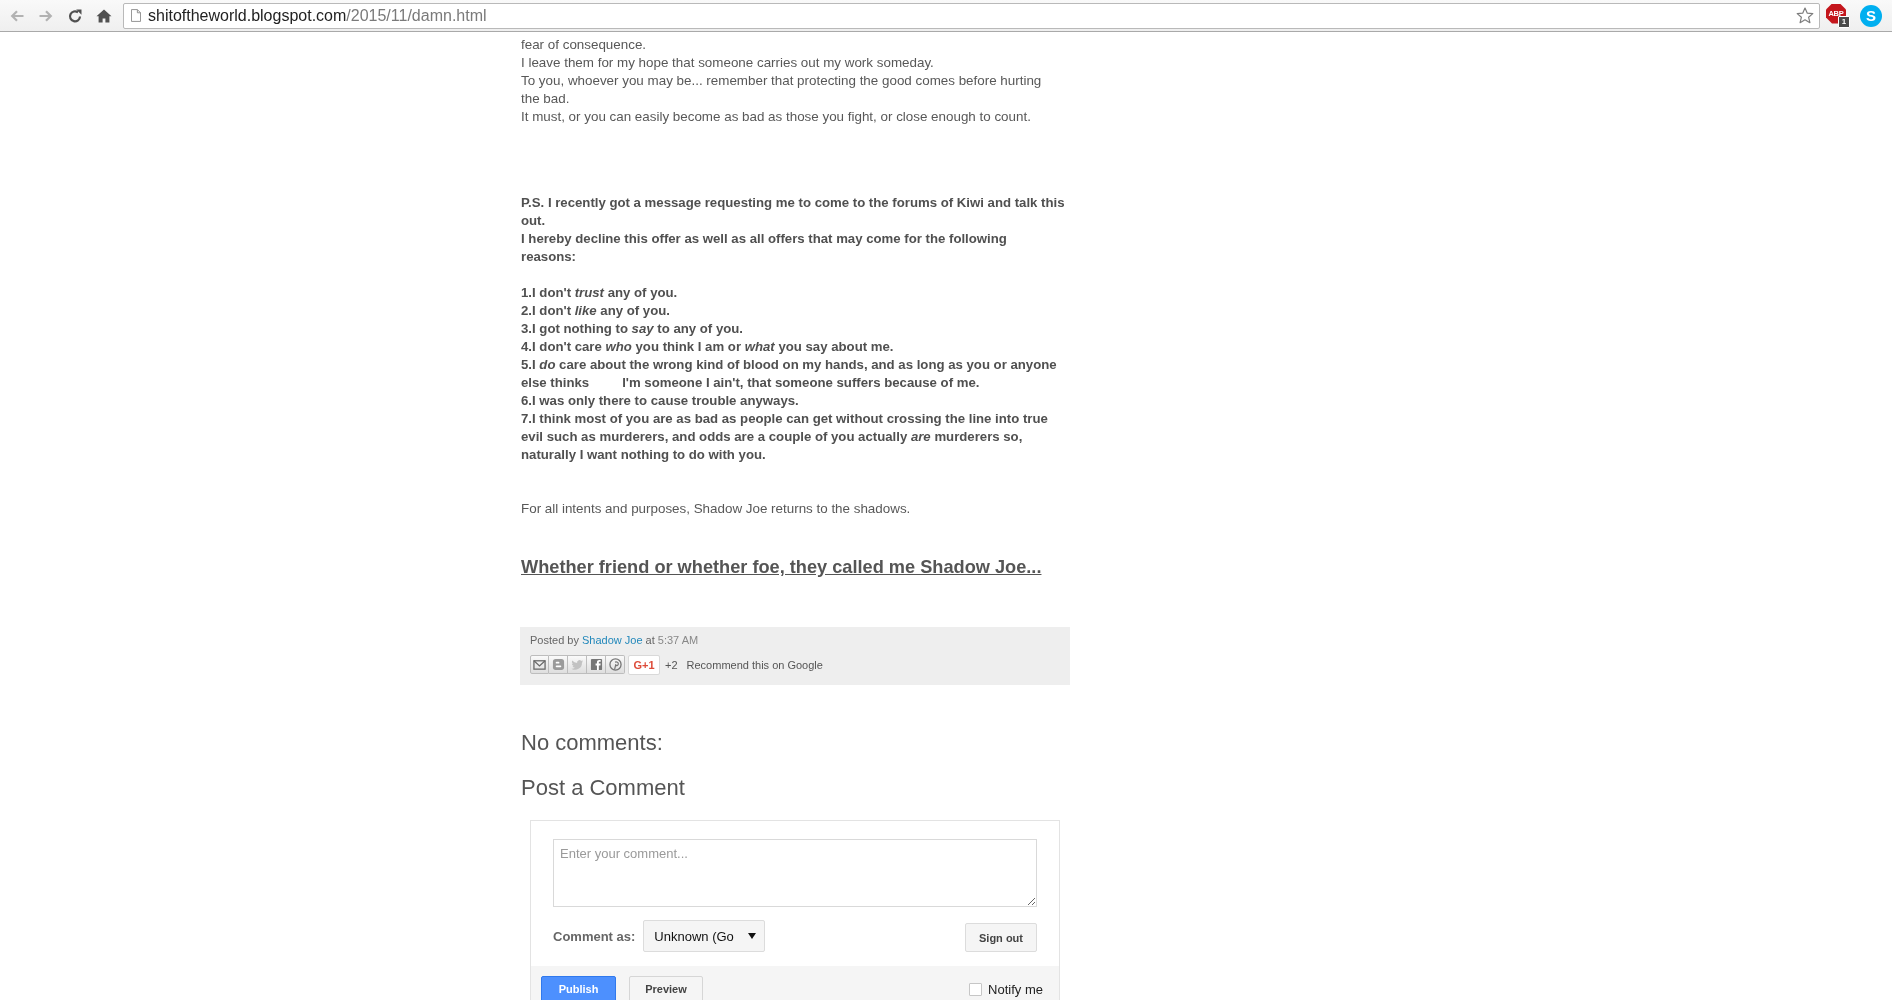  I want to click on plus-one-count: +2, so click(671, 664).